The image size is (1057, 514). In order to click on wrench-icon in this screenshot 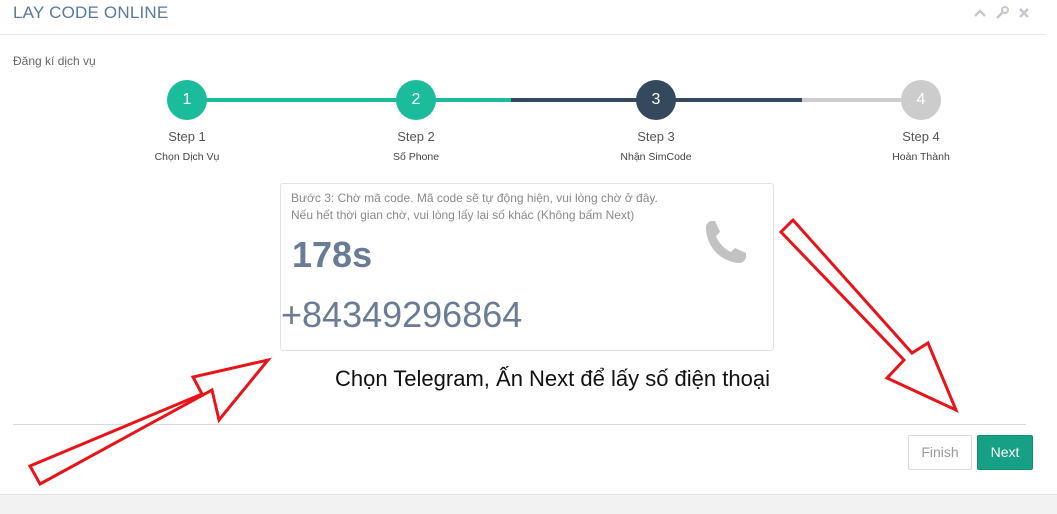, I will do `click(1002, 13)`.